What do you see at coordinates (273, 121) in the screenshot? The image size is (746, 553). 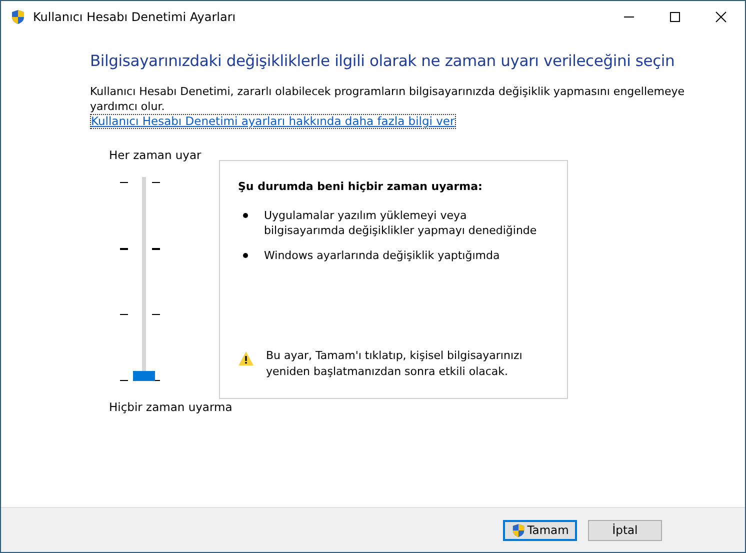 I see `info-link: Kullanıcı Hesabı Denetimi ayarları hakkında daha fazla bilgi ver` at bounding box center [273, 121].